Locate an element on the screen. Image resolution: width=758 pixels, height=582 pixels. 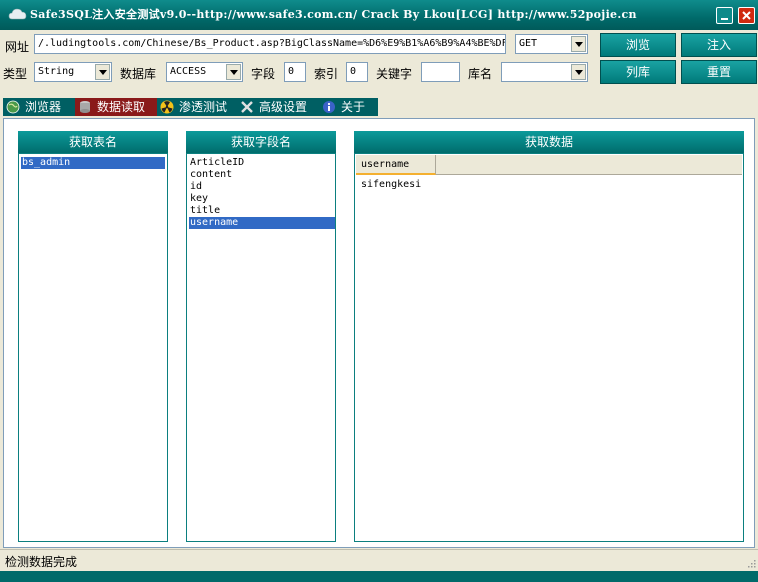
keyword-label: 关键字 is located at coordinates (394, 74).